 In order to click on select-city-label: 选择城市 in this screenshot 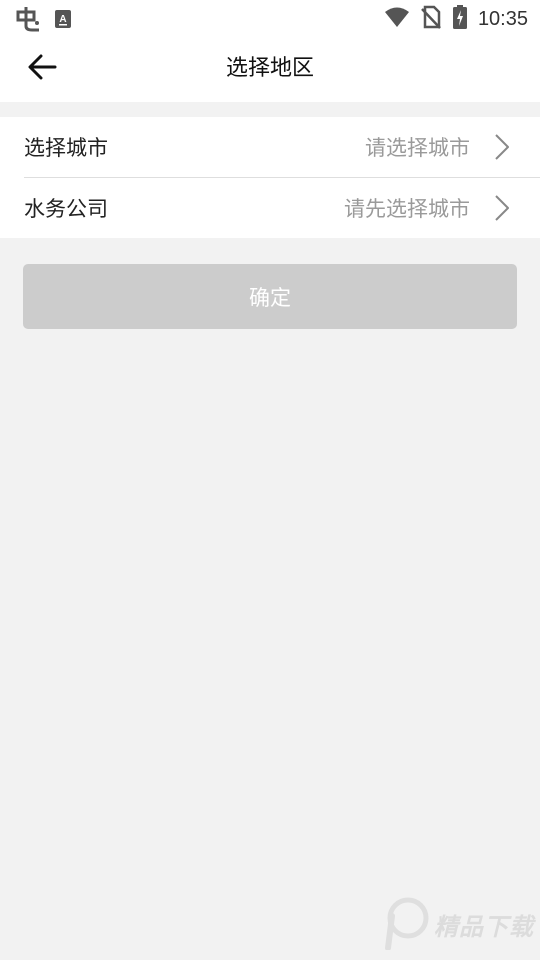, I will do `click(66, 148)`.